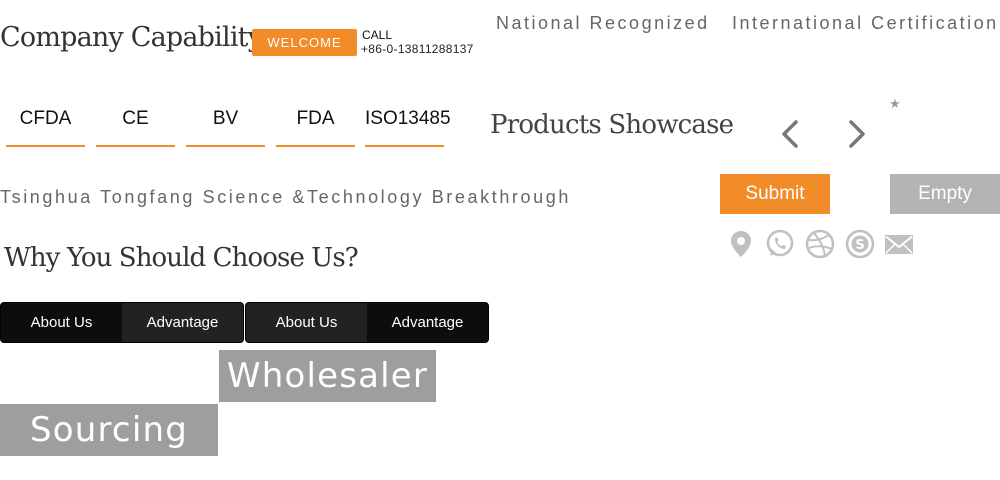 The image size is (1000, 480). What do you see at coordinates (612, 125) in the screenshot?
I see `products-showcase-title: Products Showcase` at bounding box center [612, 125].